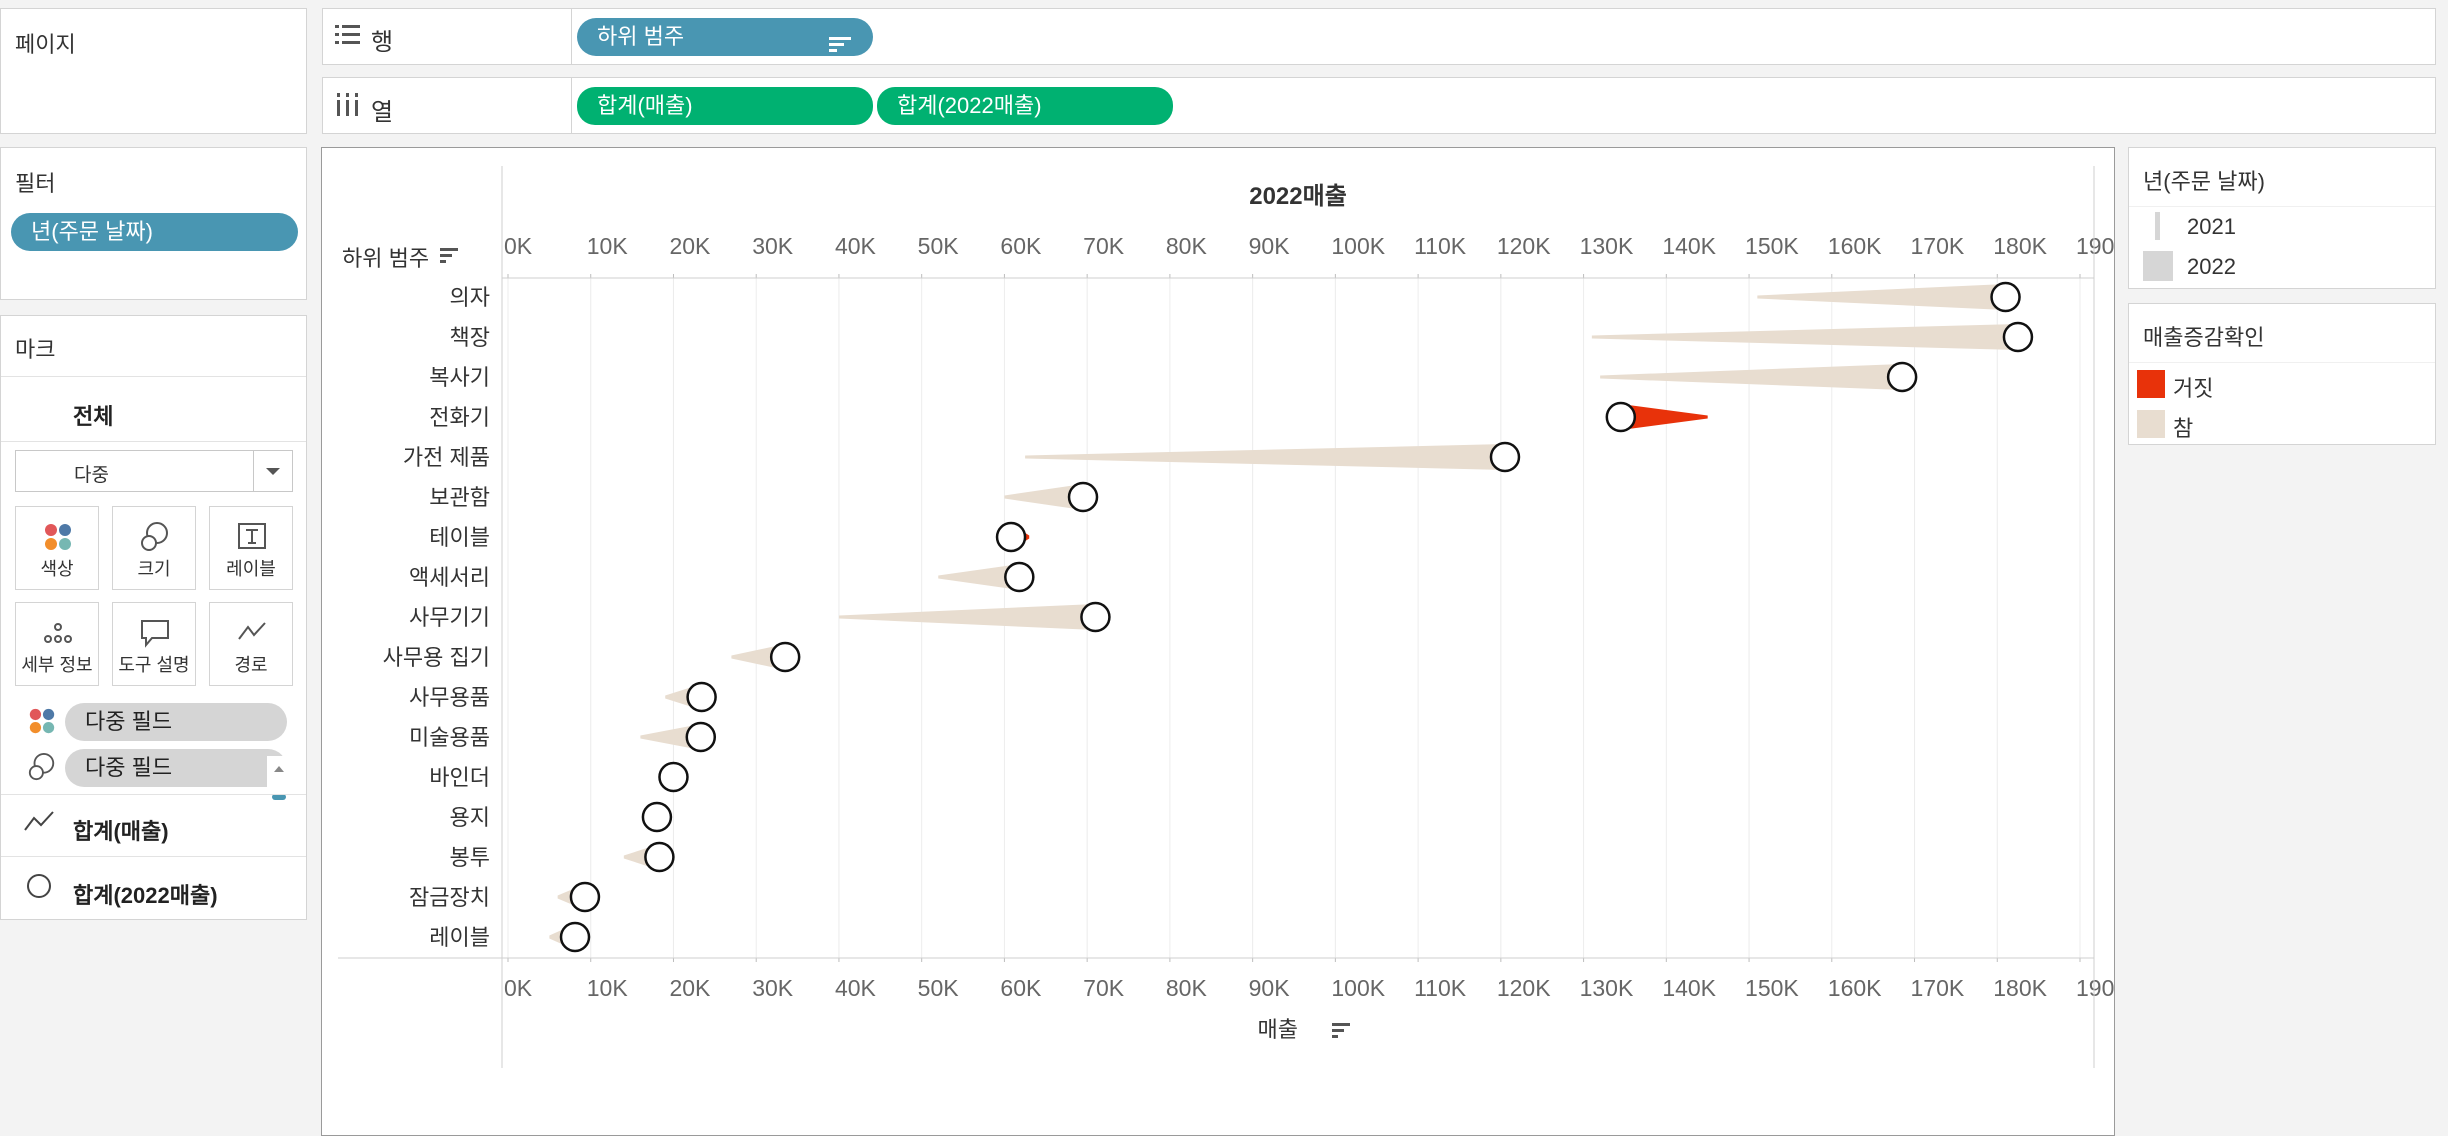 Image resolution: width=2448 pixels, height=1136 pixels. Describe the element at coordinates (446, 457) in the screenshot. I see `category-label: 가전 제품` at that location.